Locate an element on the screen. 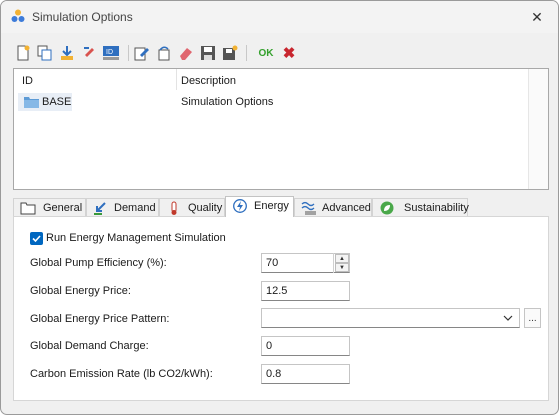 The width and height of the screenshot is (559, 415). tab-label: Sustainability is located at coordinates (436, 208).